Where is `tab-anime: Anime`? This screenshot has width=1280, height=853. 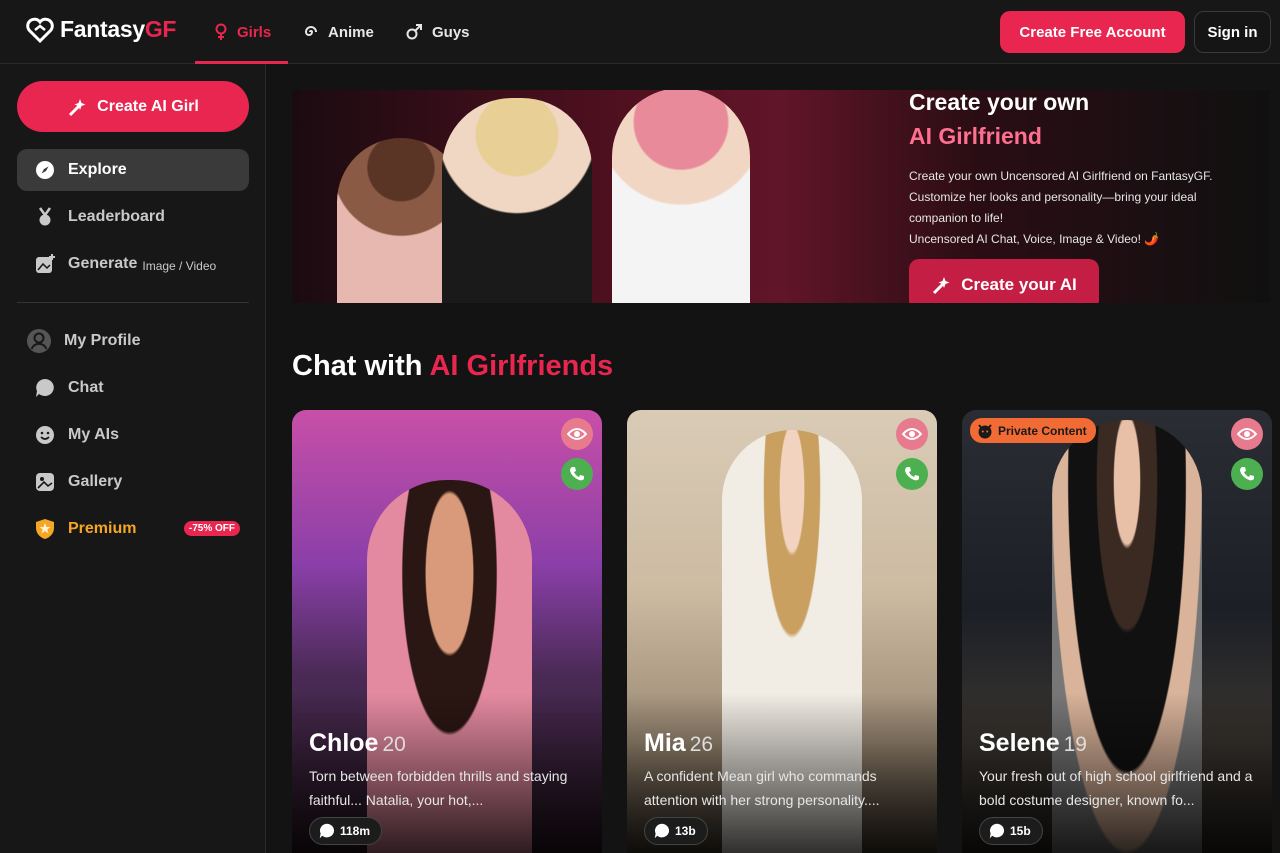
tab-anime: Anime is located at coordinates (338, 32).